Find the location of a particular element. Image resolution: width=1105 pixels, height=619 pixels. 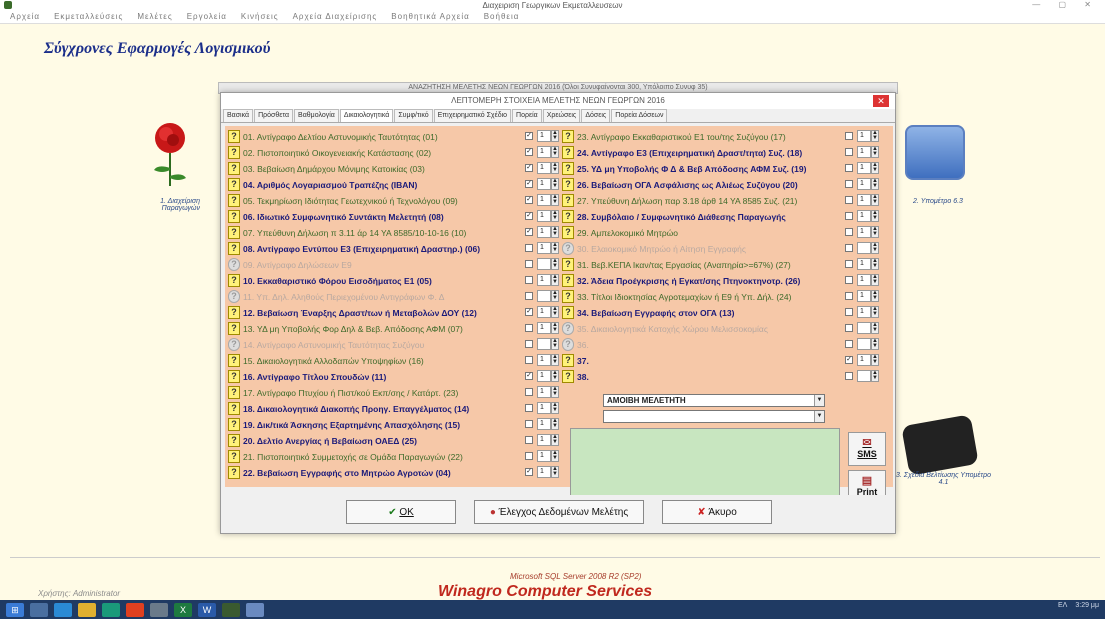

chevron-down-icon: ▼ is located at coordinates (819, 416).